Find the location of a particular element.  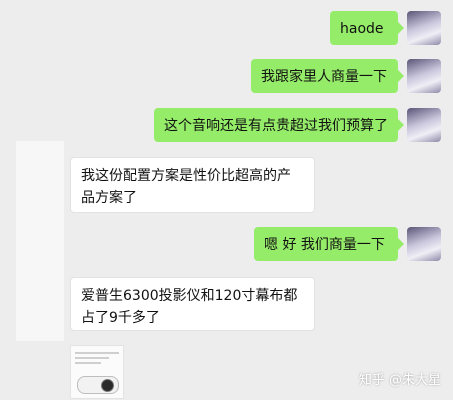

watermark: 知乎 @朱大星 is located at coordinates (400, 378).